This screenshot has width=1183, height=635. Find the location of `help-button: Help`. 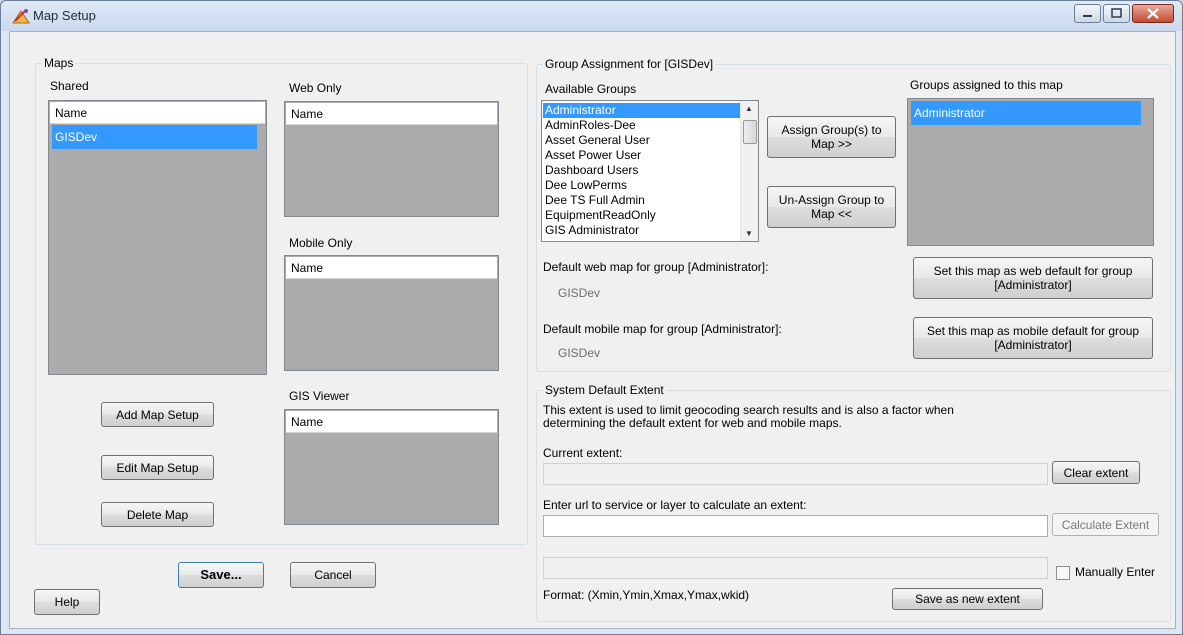

help-button: Help is located at coordinates (67, 602).